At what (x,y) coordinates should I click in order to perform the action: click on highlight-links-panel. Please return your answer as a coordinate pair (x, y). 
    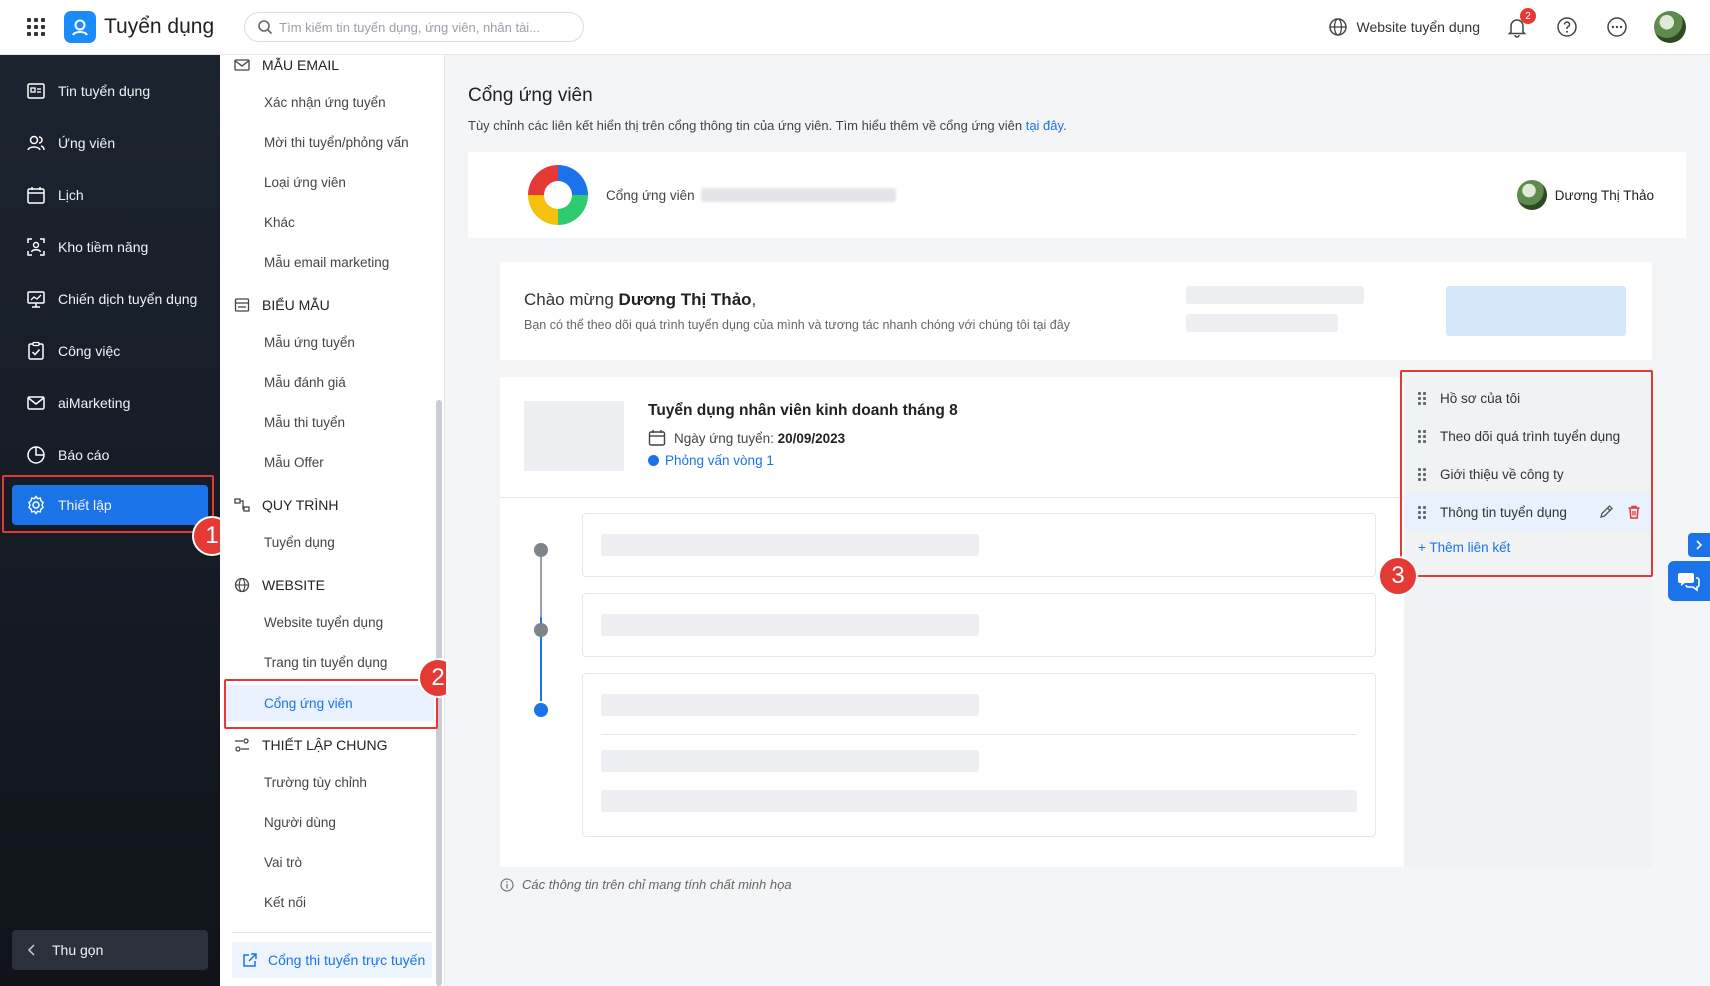
    Looking at the image, I should click on (1526, 473).